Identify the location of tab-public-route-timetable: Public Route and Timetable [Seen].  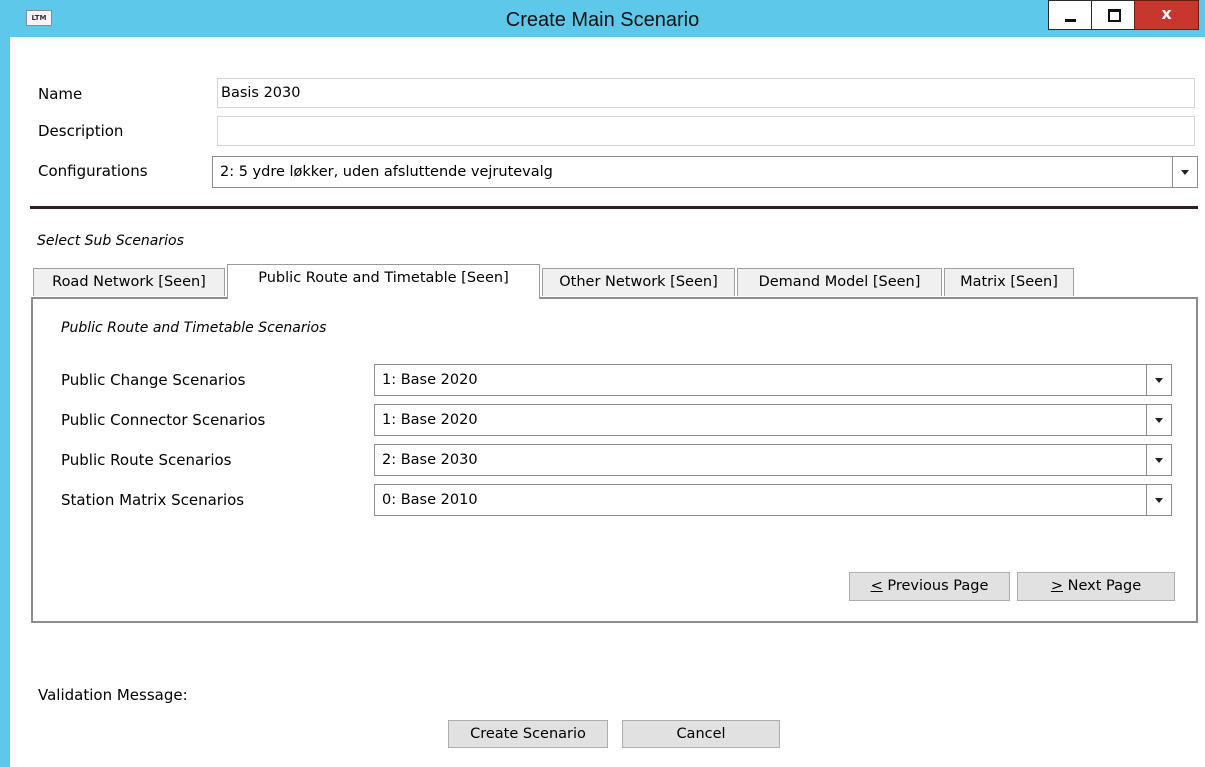
(383, 281).